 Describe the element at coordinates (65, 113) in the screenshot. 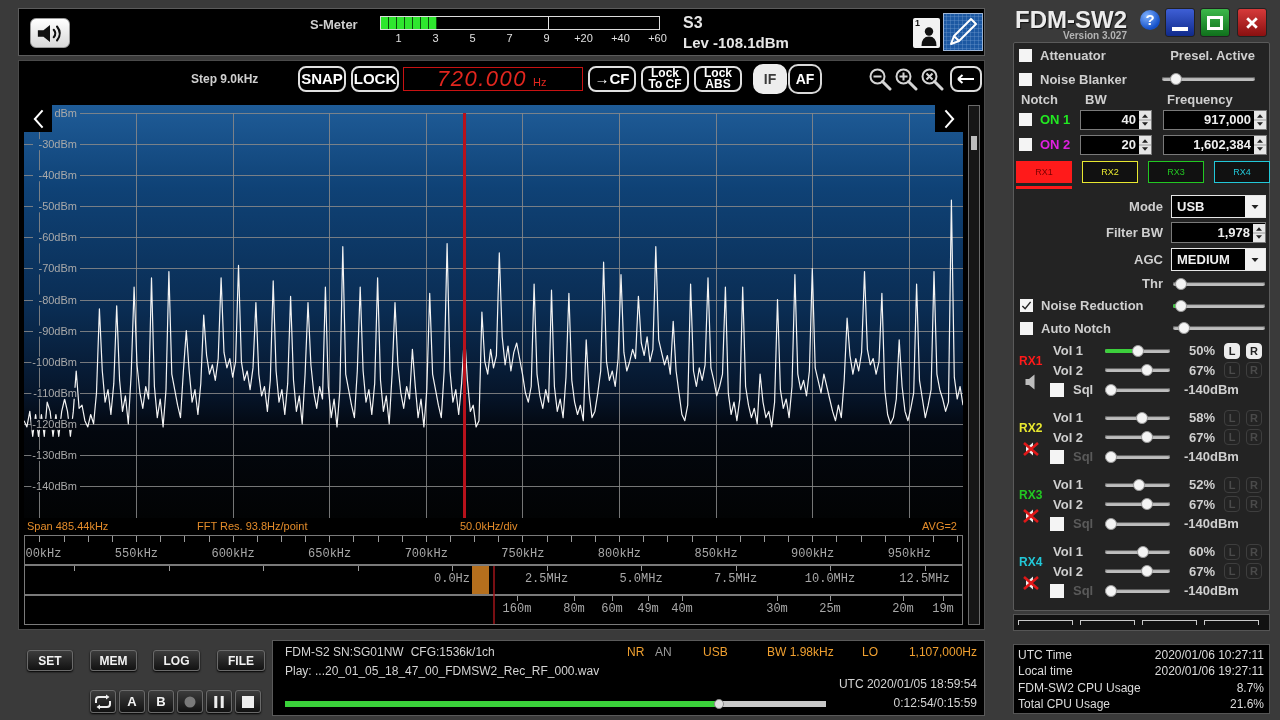

I see `axis-label: dBm` at that location.